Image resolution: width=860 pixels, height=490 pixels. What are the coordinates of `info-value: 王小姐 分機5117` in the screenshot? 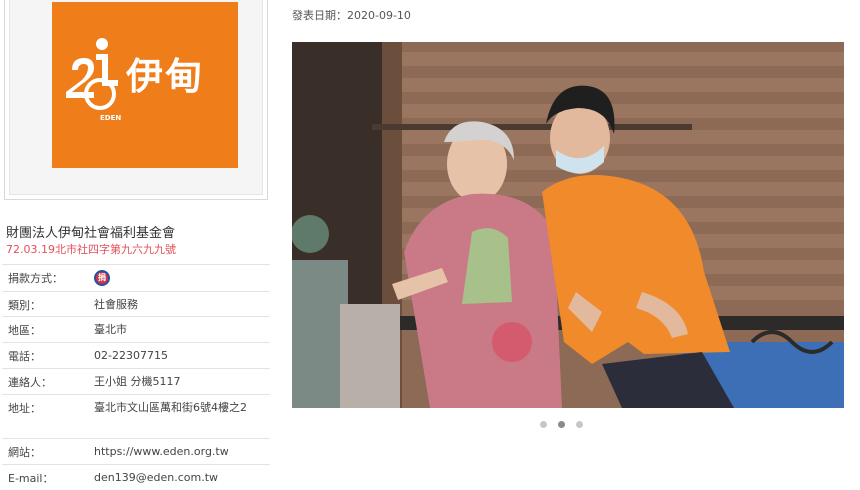 It's located at (137, 381).